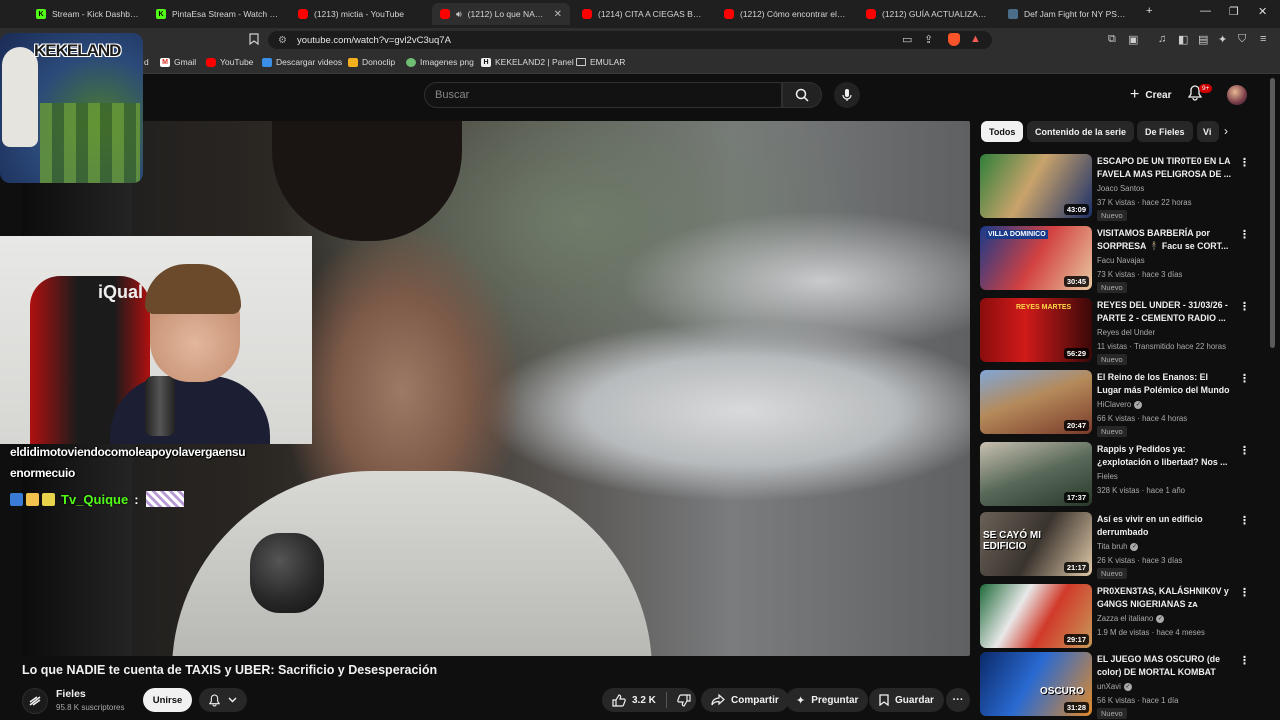 The width and height of the screenshot is (1280, 720). Describe the element at coordinates (1242, 39) in the screenshot. I see `vpn-icon: ⛉` at that location.